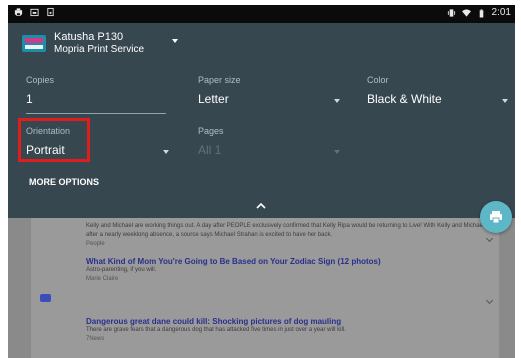 The image size is (521, 358). Describe the element at coordinates (18, 12) in the screenshot. I see `print-notification-icon` at that location.